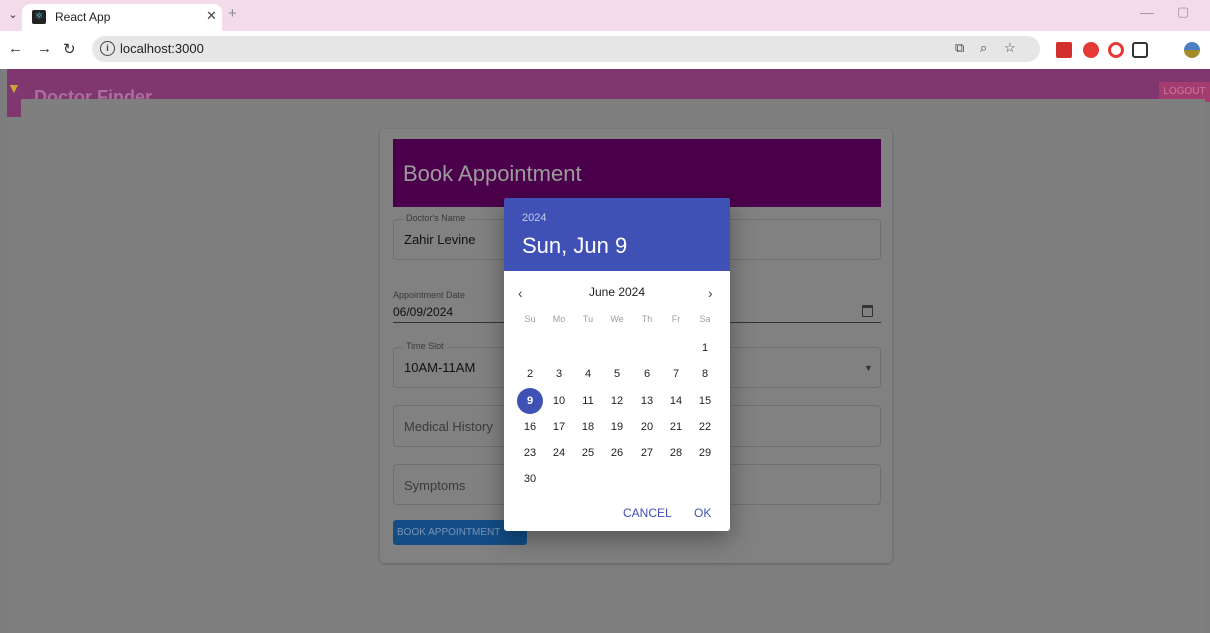 The image size is (1210, 633). Describe the element at coordinates (1140, 50) in the screenshot. I see `puzzle-icon` at that location.